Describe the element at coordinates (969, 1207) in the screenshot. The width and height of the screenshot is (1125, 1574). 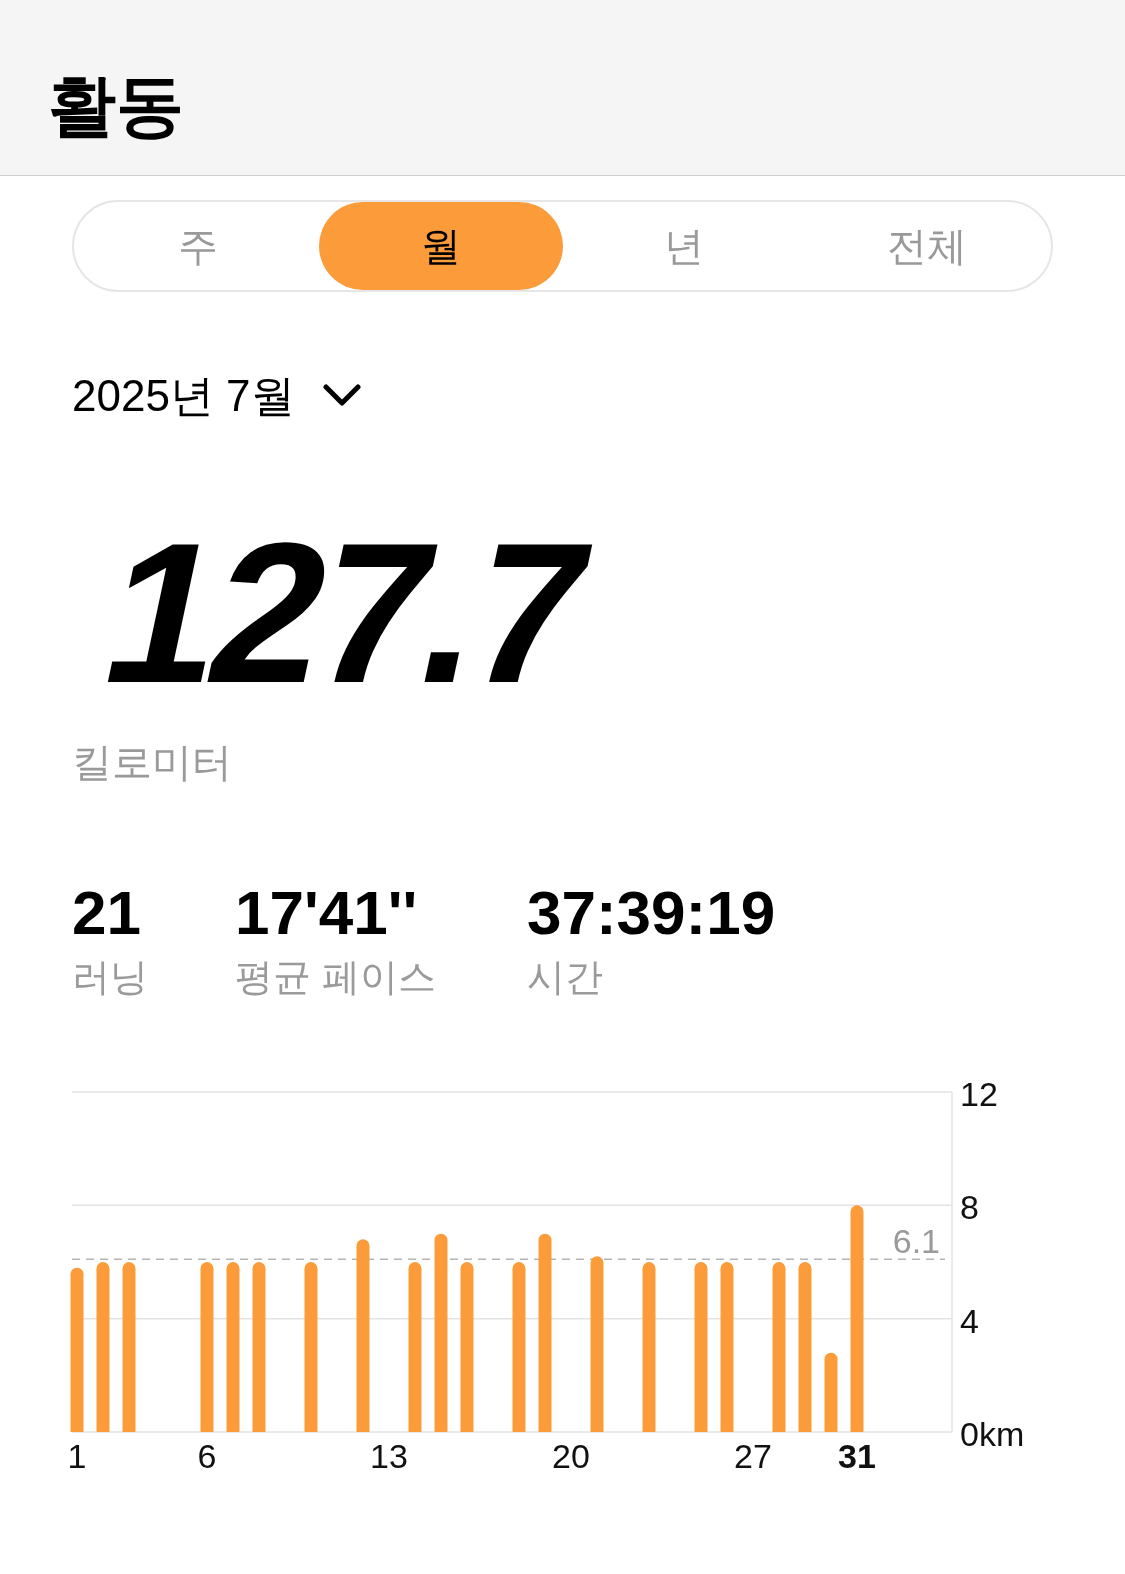
I see `axis-label: 8` at that location.